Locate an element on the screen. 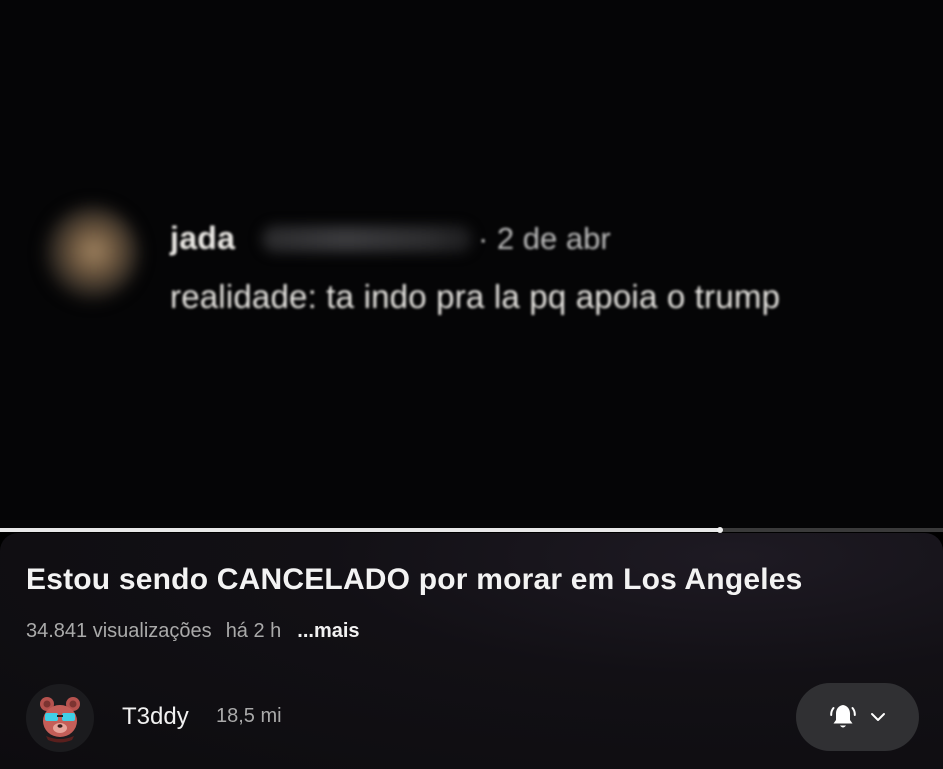 Image resolution: width=943 pixels, height=769 pixels. more-button: ...mais is located at coordinates (328, 631).